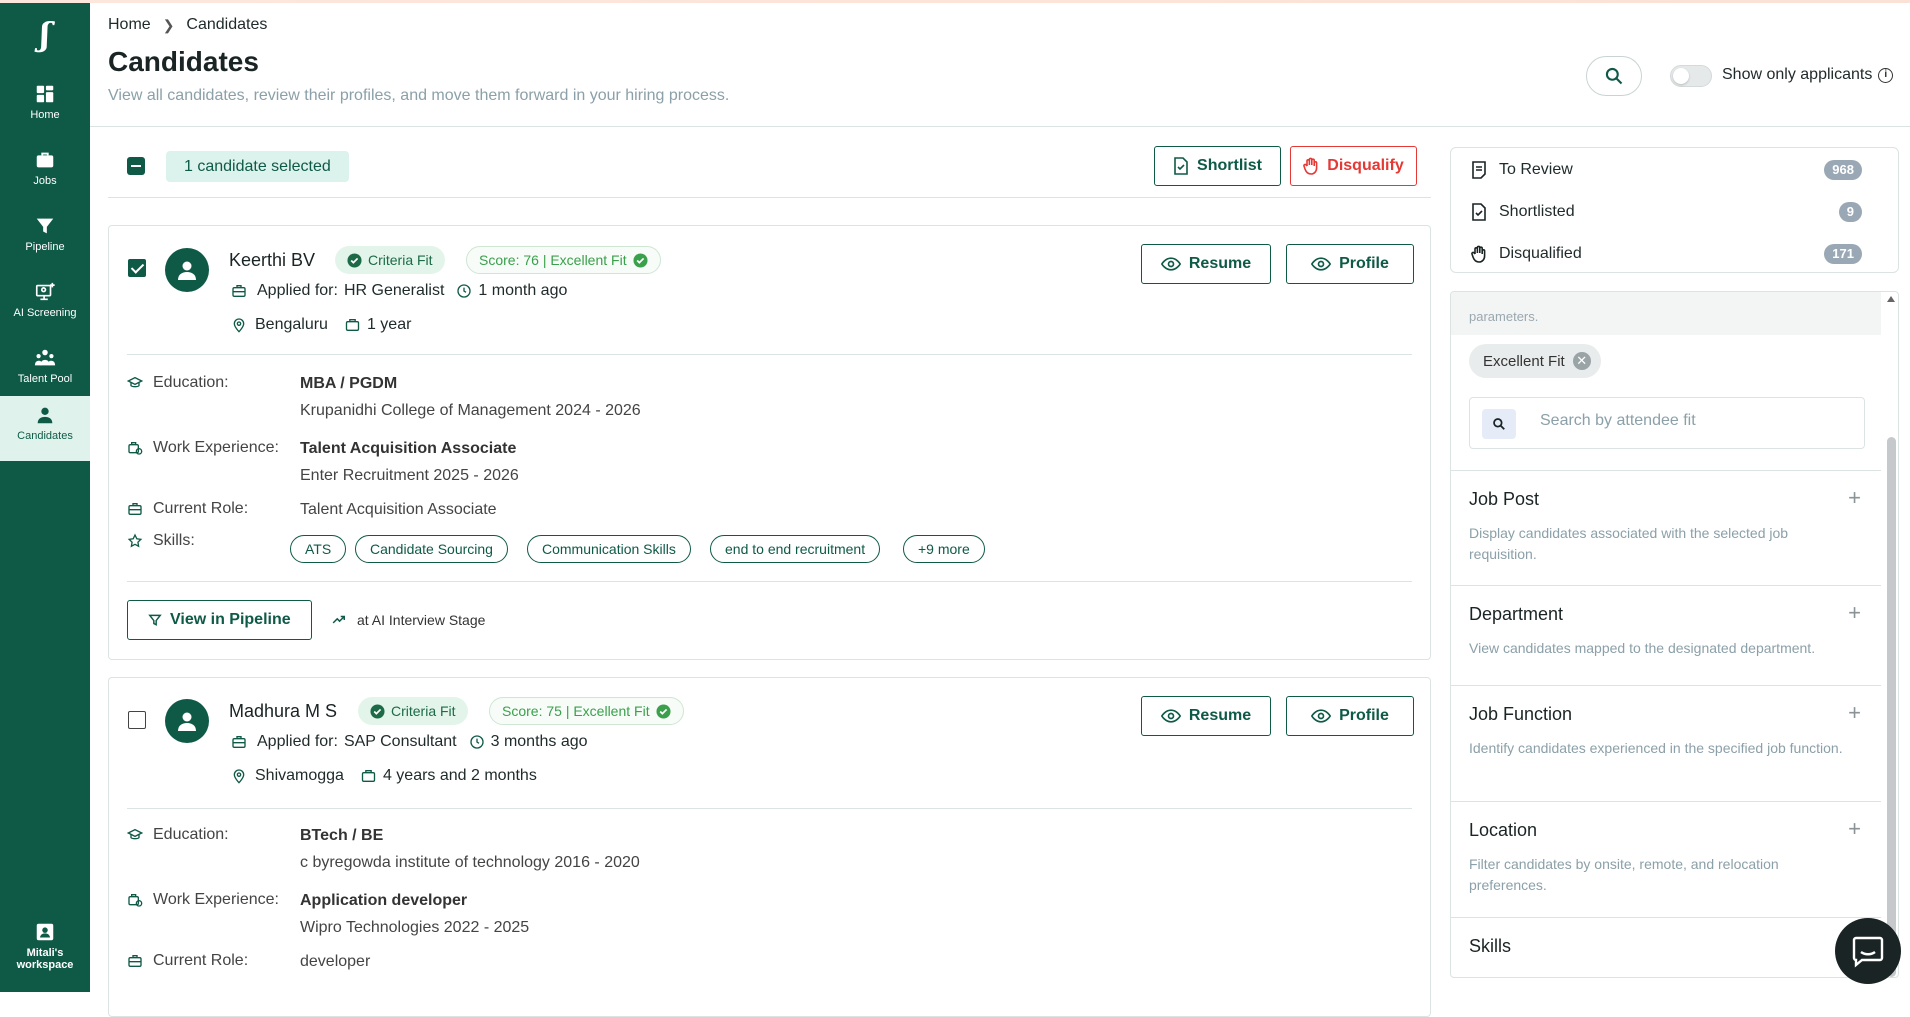 The width and height of the screenshot is (1910, 1017). Describe the element at coordinates (1536, 169) in the screenshot. I see `status-label: To Review` at that location.